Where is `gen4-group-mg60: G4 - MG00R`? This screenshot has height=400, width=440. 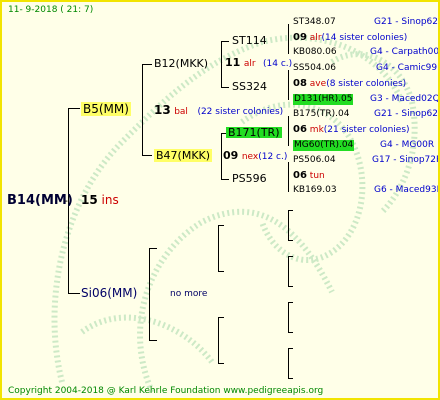 gen4-group-mg60: G4 - MG00R is located at coordinates (407, 145).